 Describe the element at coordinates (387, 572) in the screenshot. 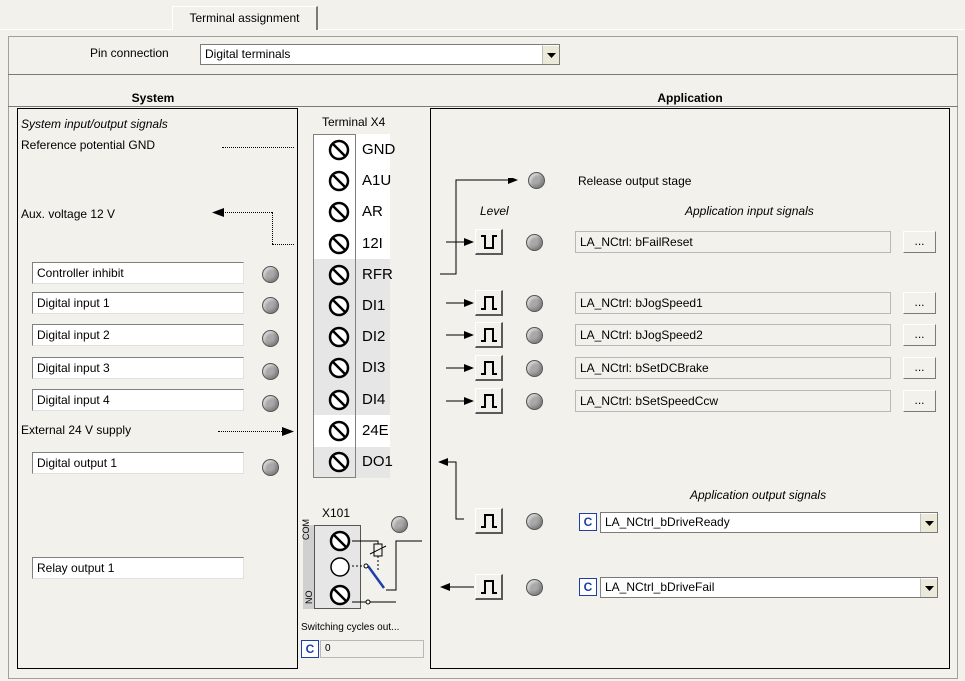

I see `relay-switch-icon` at that location.